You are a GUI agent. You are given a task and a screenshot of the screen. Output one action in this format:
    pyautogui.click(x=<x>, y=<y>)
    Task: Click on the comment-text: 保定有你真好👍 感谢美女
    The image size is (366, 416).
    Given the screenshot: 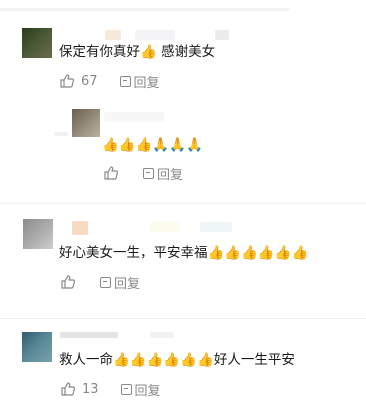 What is the action you would take?
    pyautogui.click(x=137, y=52)
    